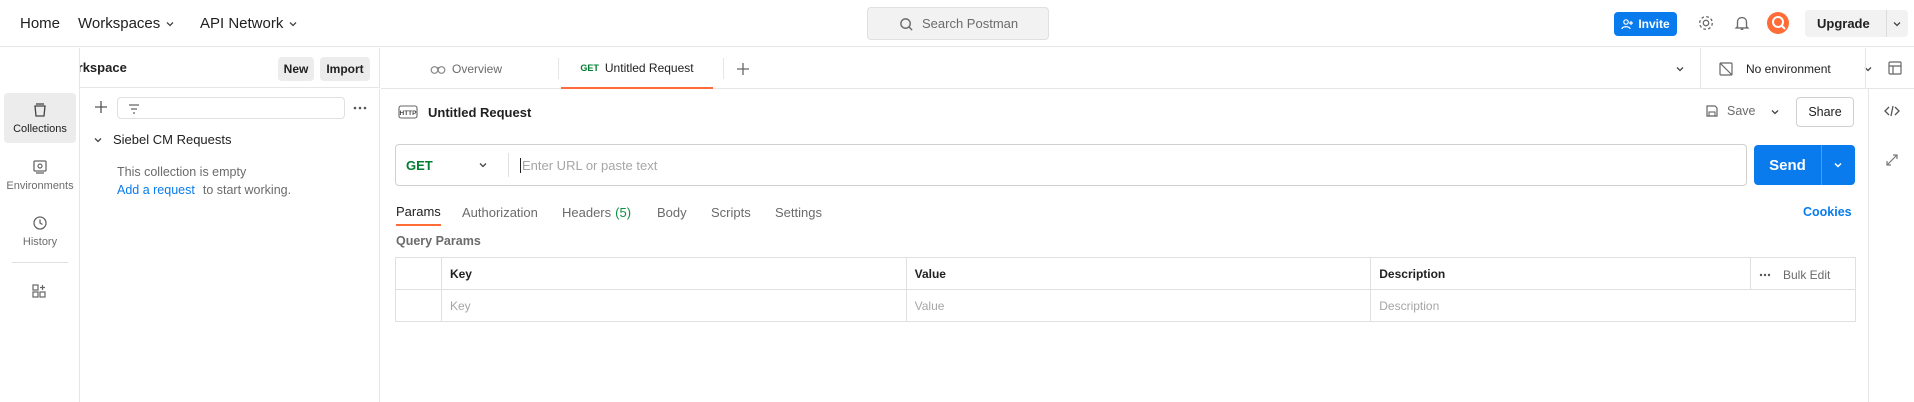 The width and height of the screenshot is (1914, 402). I want to click on tab-scripts: Scripts, so click(731, 212).